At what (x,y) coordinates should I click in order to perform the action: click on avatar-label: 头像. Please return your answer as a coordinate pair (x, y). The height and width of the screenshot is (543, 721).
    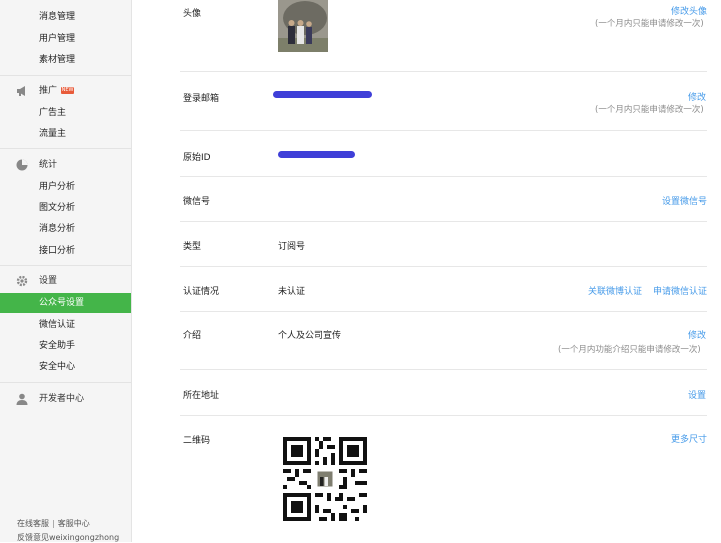
    Looking at the image, I should click on (192, 14).